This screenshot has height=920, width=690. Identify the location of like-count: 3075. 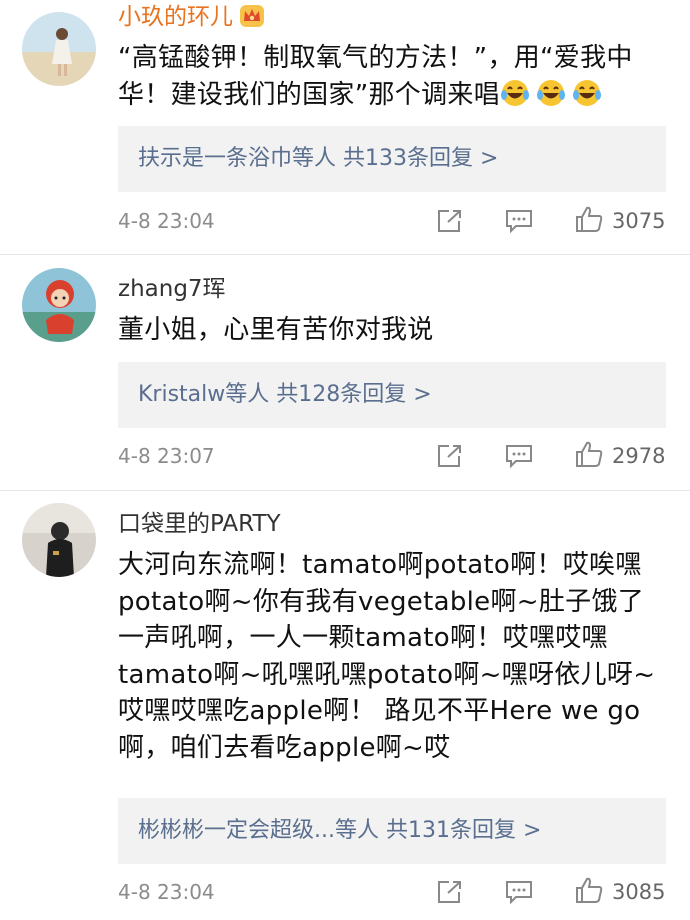
(639, 221).